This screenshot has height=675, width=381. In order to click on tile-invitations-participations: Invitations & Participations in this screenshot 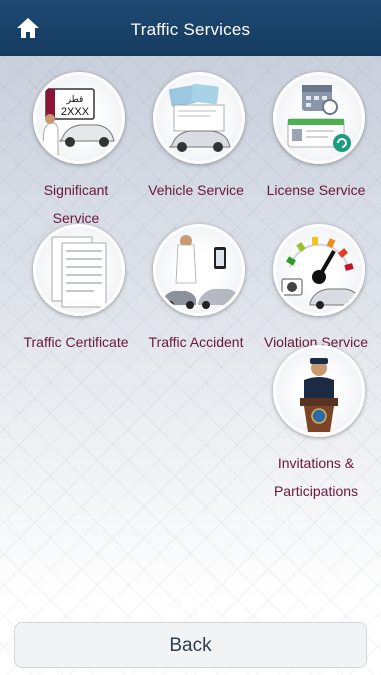, I will do `click(316, 422)`.